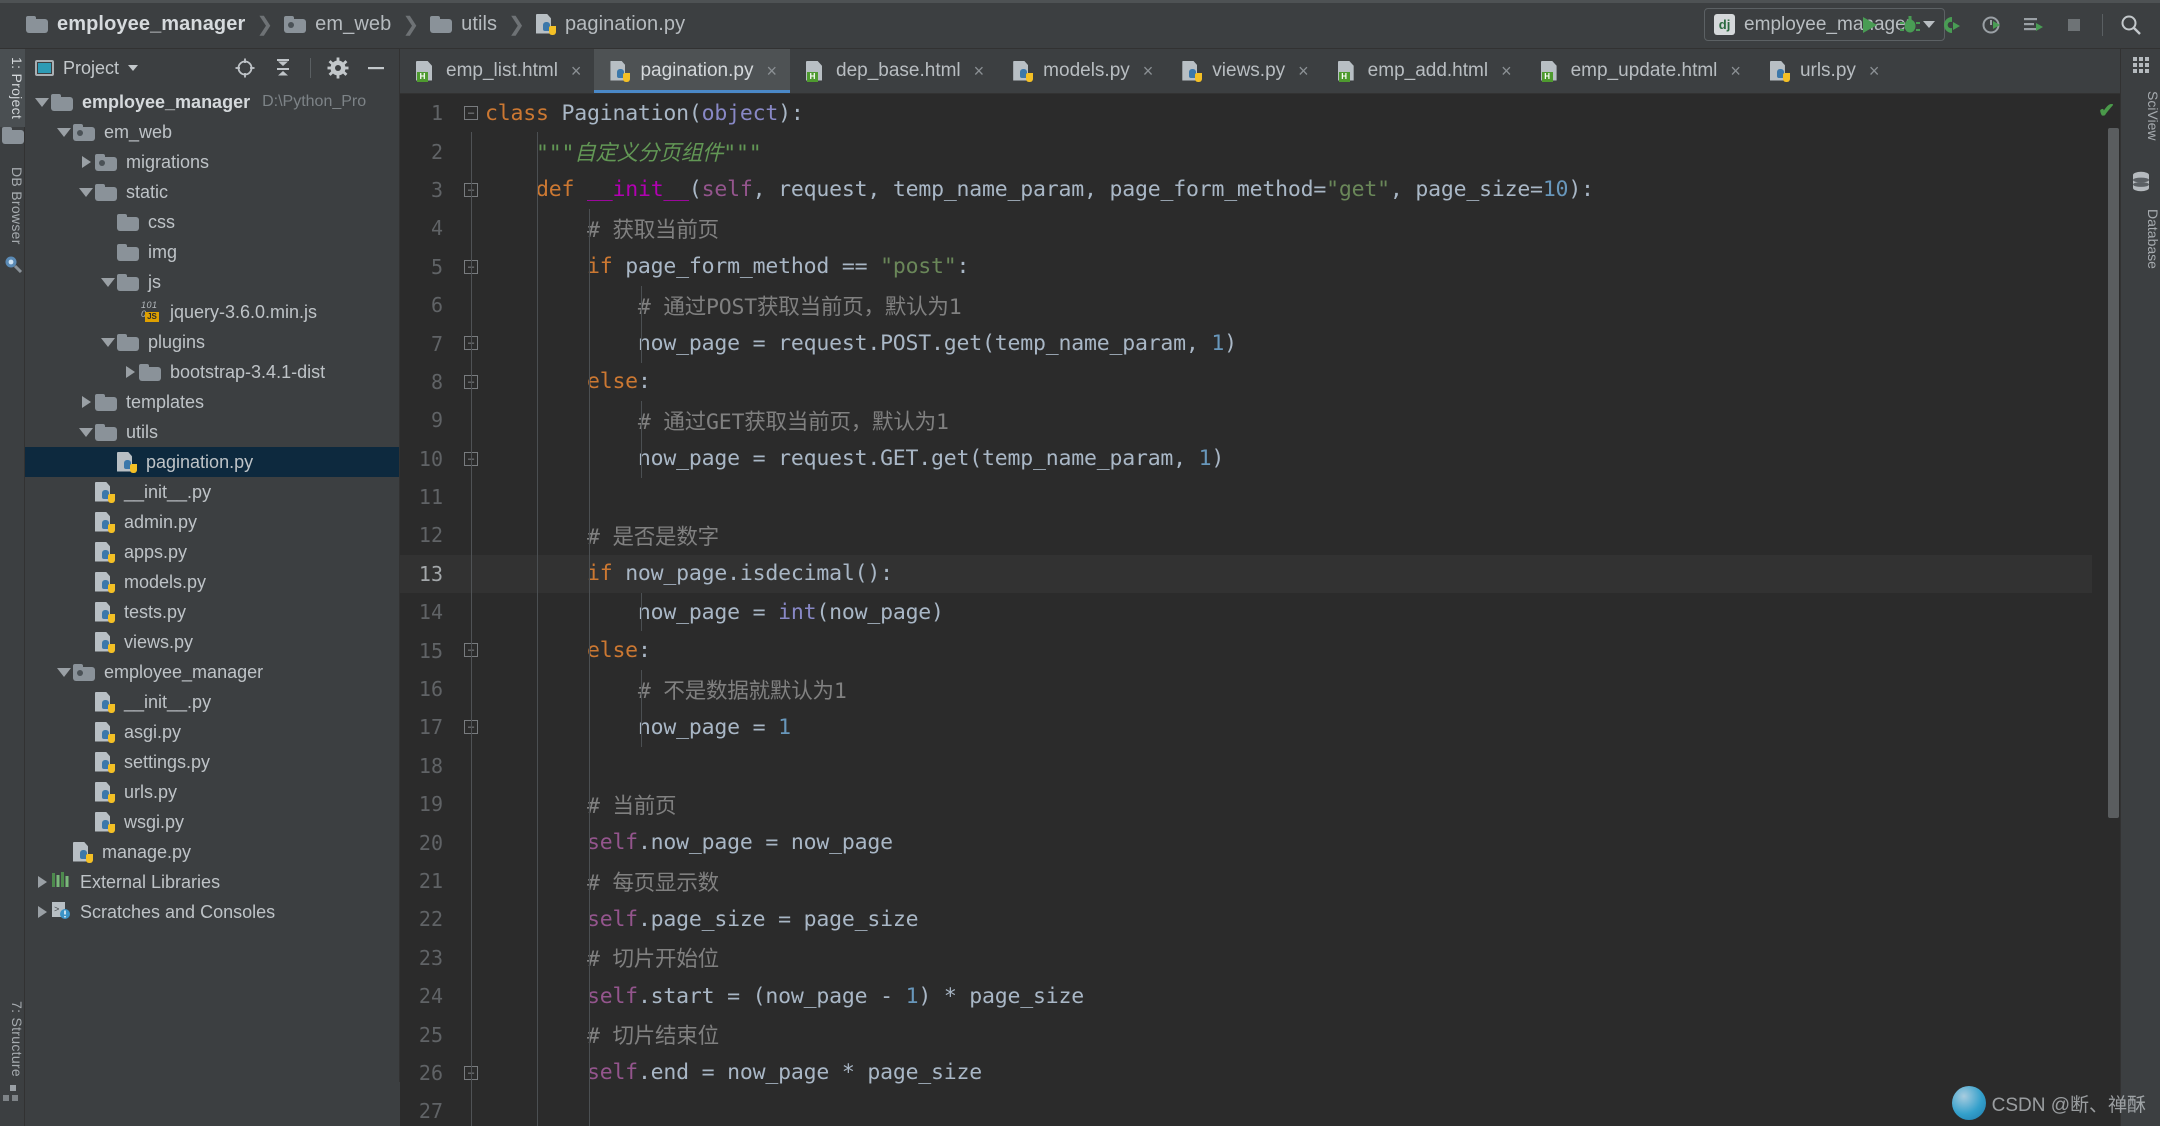  Describe the element at coordinates (1260, 766) in the screenshot. I see `code-line: 18` at that location.